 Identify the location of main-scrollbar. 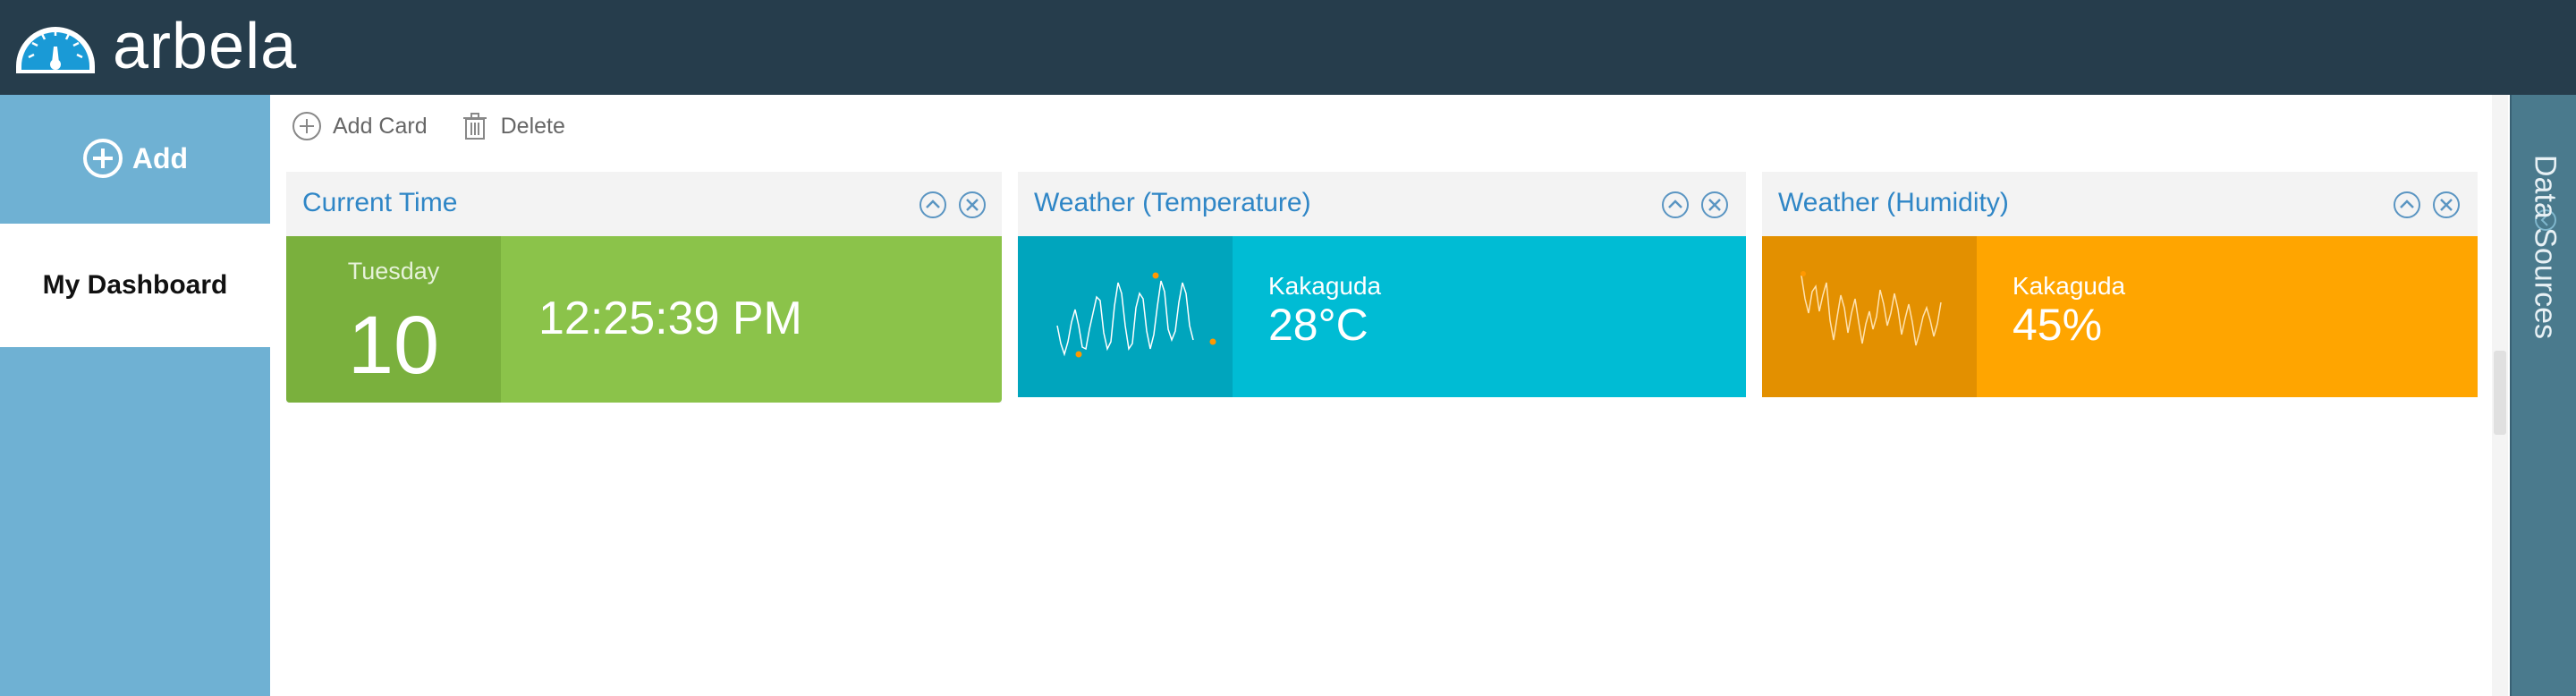
(2500, 395).